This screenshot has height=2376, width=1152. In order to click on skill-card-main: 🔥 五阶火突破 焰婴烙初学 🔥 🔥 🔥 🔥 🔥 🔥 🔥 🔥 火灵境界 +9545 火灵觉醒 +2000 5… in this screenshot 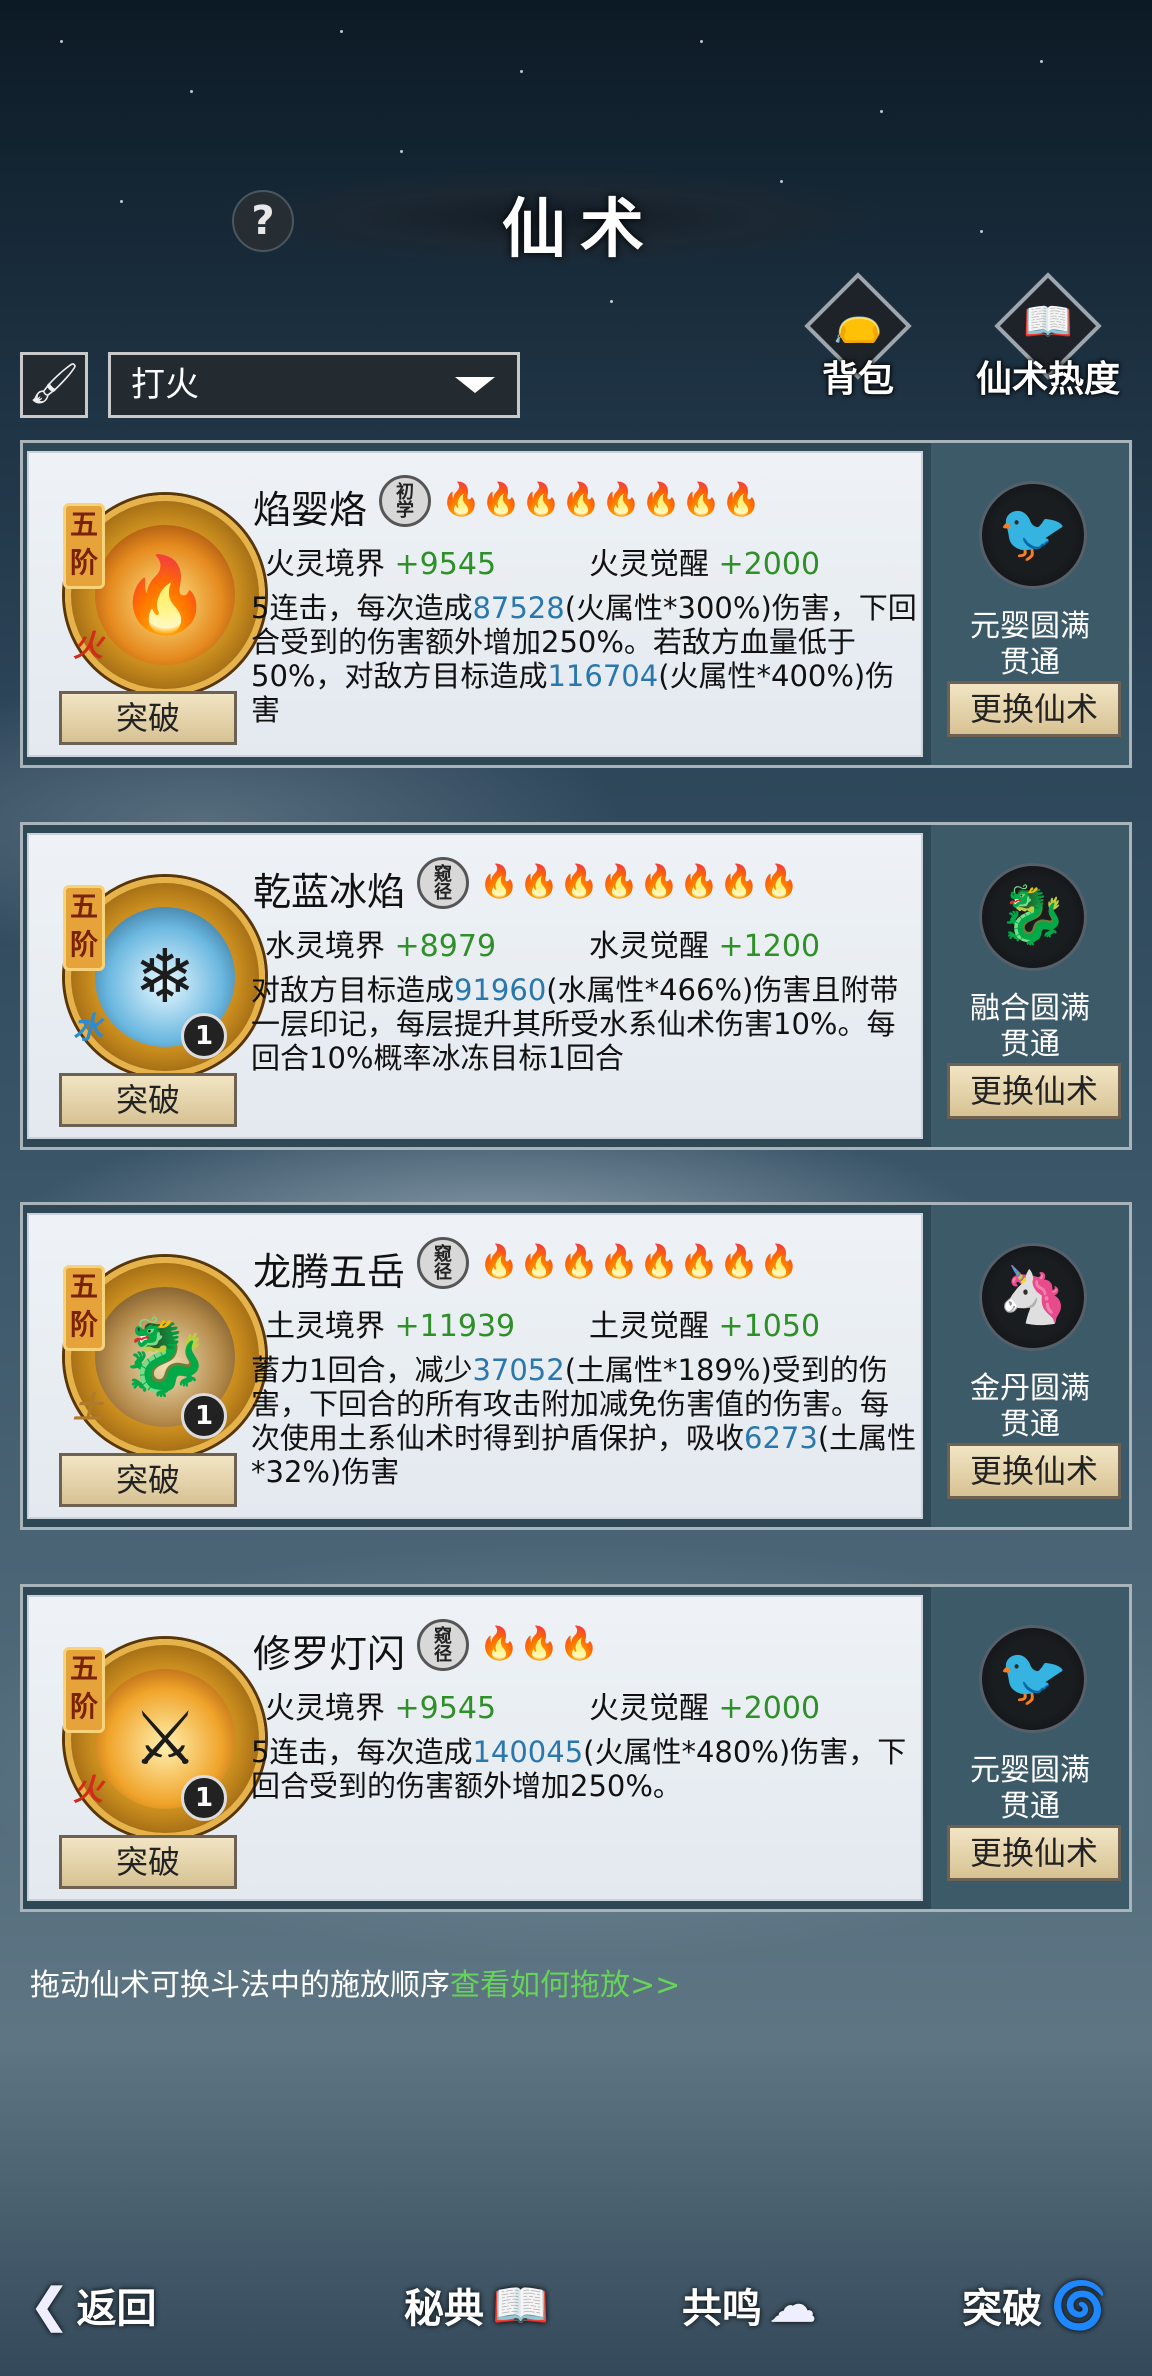, I will do `click(475, 604)`.